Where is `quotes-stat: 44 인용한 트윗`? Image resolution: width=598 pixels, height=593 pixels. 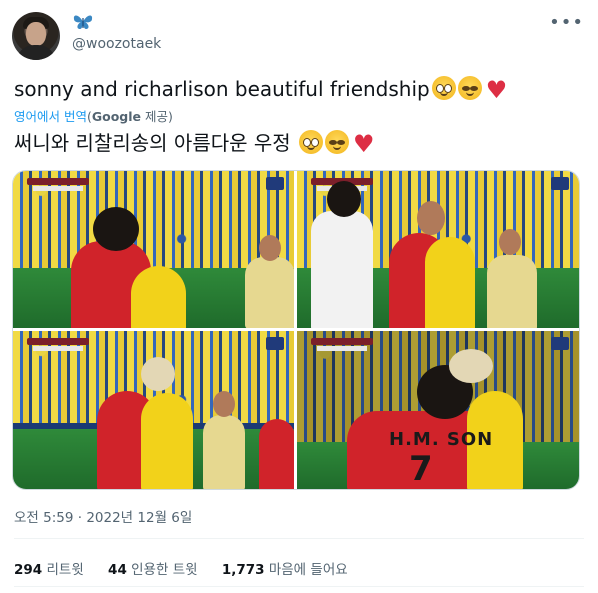 quotes-stat: 44 인용한 트윗 is located at coordinates (153, 570).